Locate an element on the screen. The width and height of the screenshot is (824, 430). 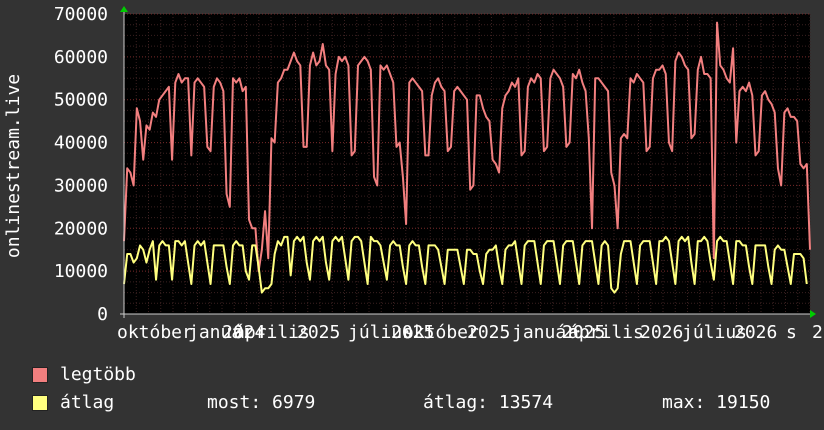
x-tick-label: 2 is located at coordinates (817, 332).